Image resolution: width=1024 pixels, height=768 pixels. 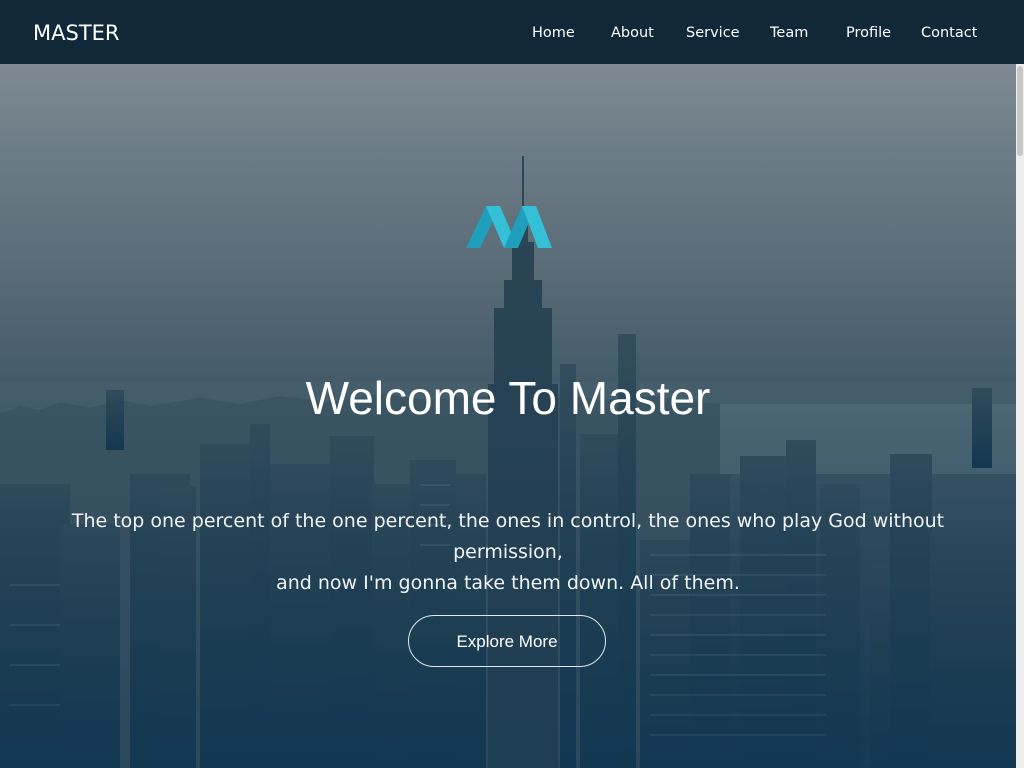 I want to click on hero-title: Welcome To Master, so click(x=508, y=398).